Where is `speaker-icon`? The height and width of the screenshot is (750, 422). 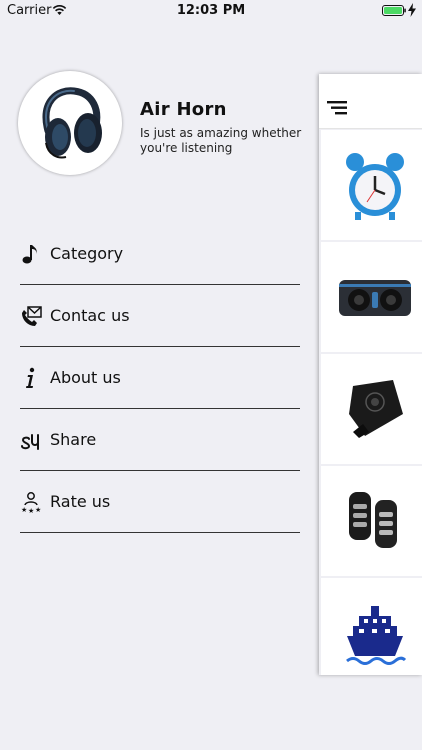 speaker-icon is located at coordinates (375, 298).